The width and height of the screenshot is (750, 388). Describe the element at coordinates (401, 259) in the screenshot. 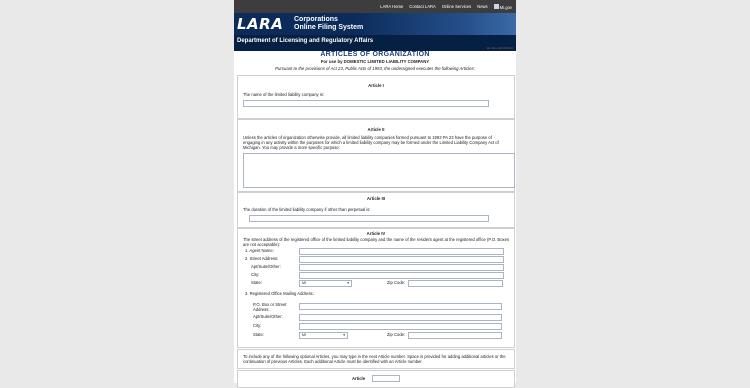

I see `street-address-input` at that location.